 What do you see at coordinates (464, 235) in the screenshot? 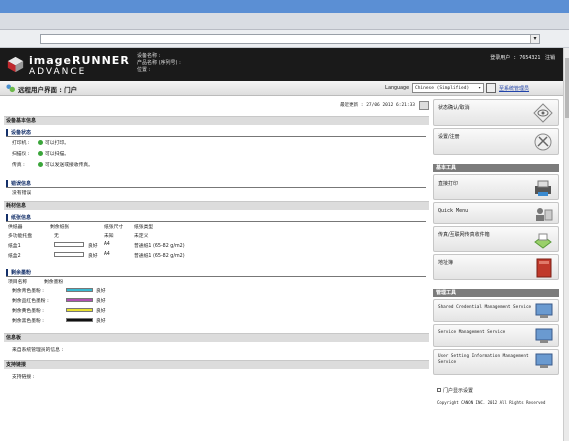
I see `button-label: 传真/互联网传真收件箱` at bounding box center [464, 235].